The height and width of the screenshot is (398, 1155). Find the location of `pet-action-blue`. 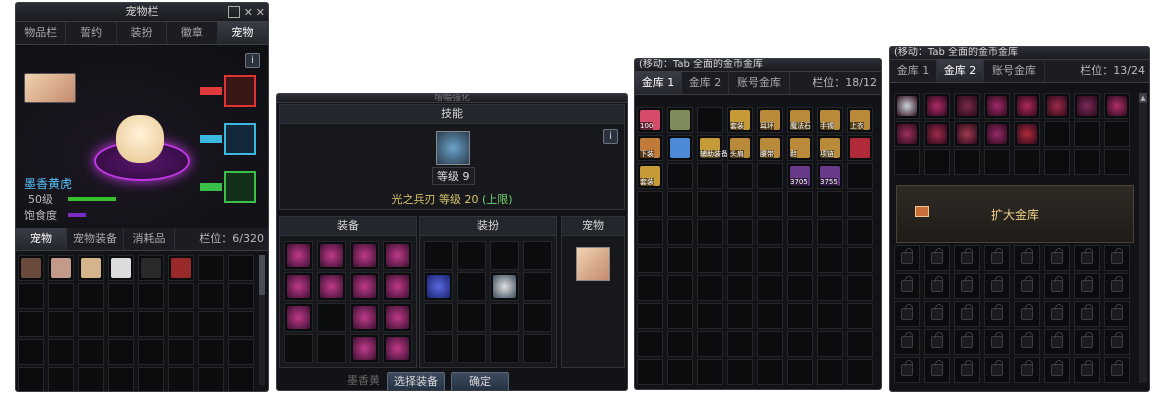

pet-action-blue is located at coordinates (229, 139).